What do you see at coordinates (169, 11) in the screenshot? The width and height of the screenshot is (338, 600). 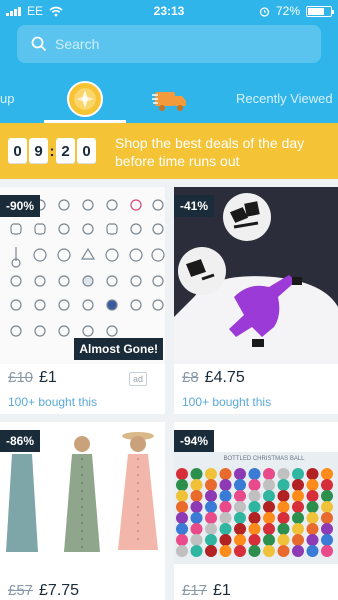 I see `status-bar: EE 23:13 72%` at bounding box center [169, 11].